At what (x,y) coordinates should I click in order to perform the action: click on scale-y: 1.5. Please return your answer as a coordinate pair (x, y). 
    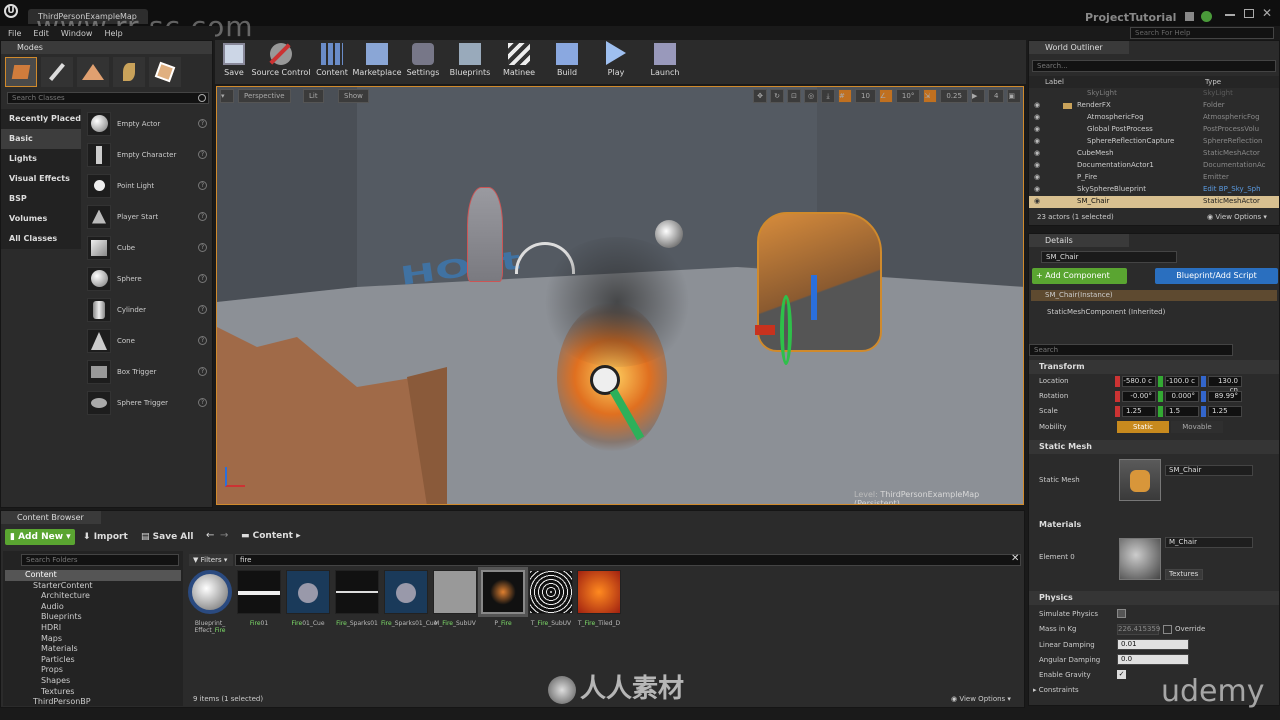
    Looking at the image, I should click on (1182, 411).